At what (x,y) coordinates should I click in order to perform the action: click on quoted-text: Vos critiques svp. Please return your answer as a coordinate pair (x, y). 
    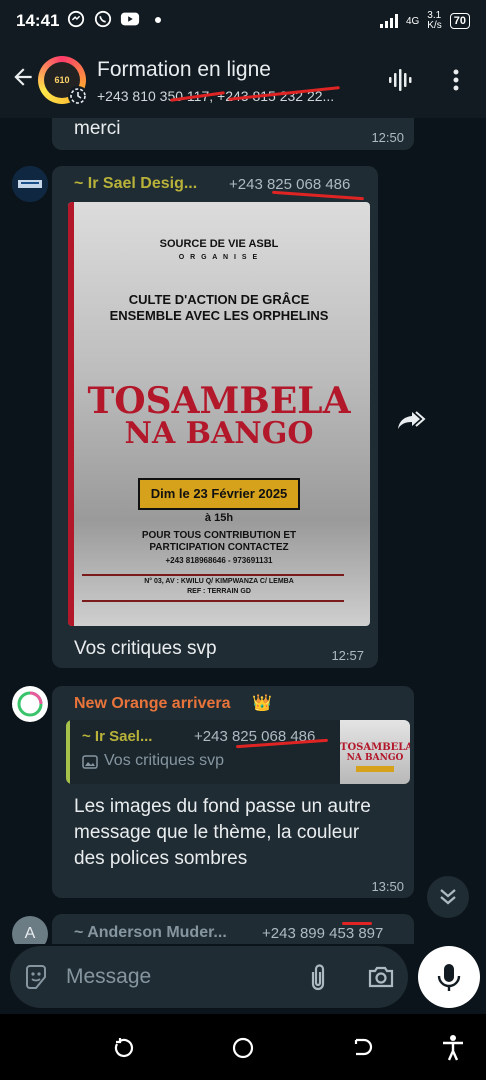
    Looking at the image, I should click on (164, 760).